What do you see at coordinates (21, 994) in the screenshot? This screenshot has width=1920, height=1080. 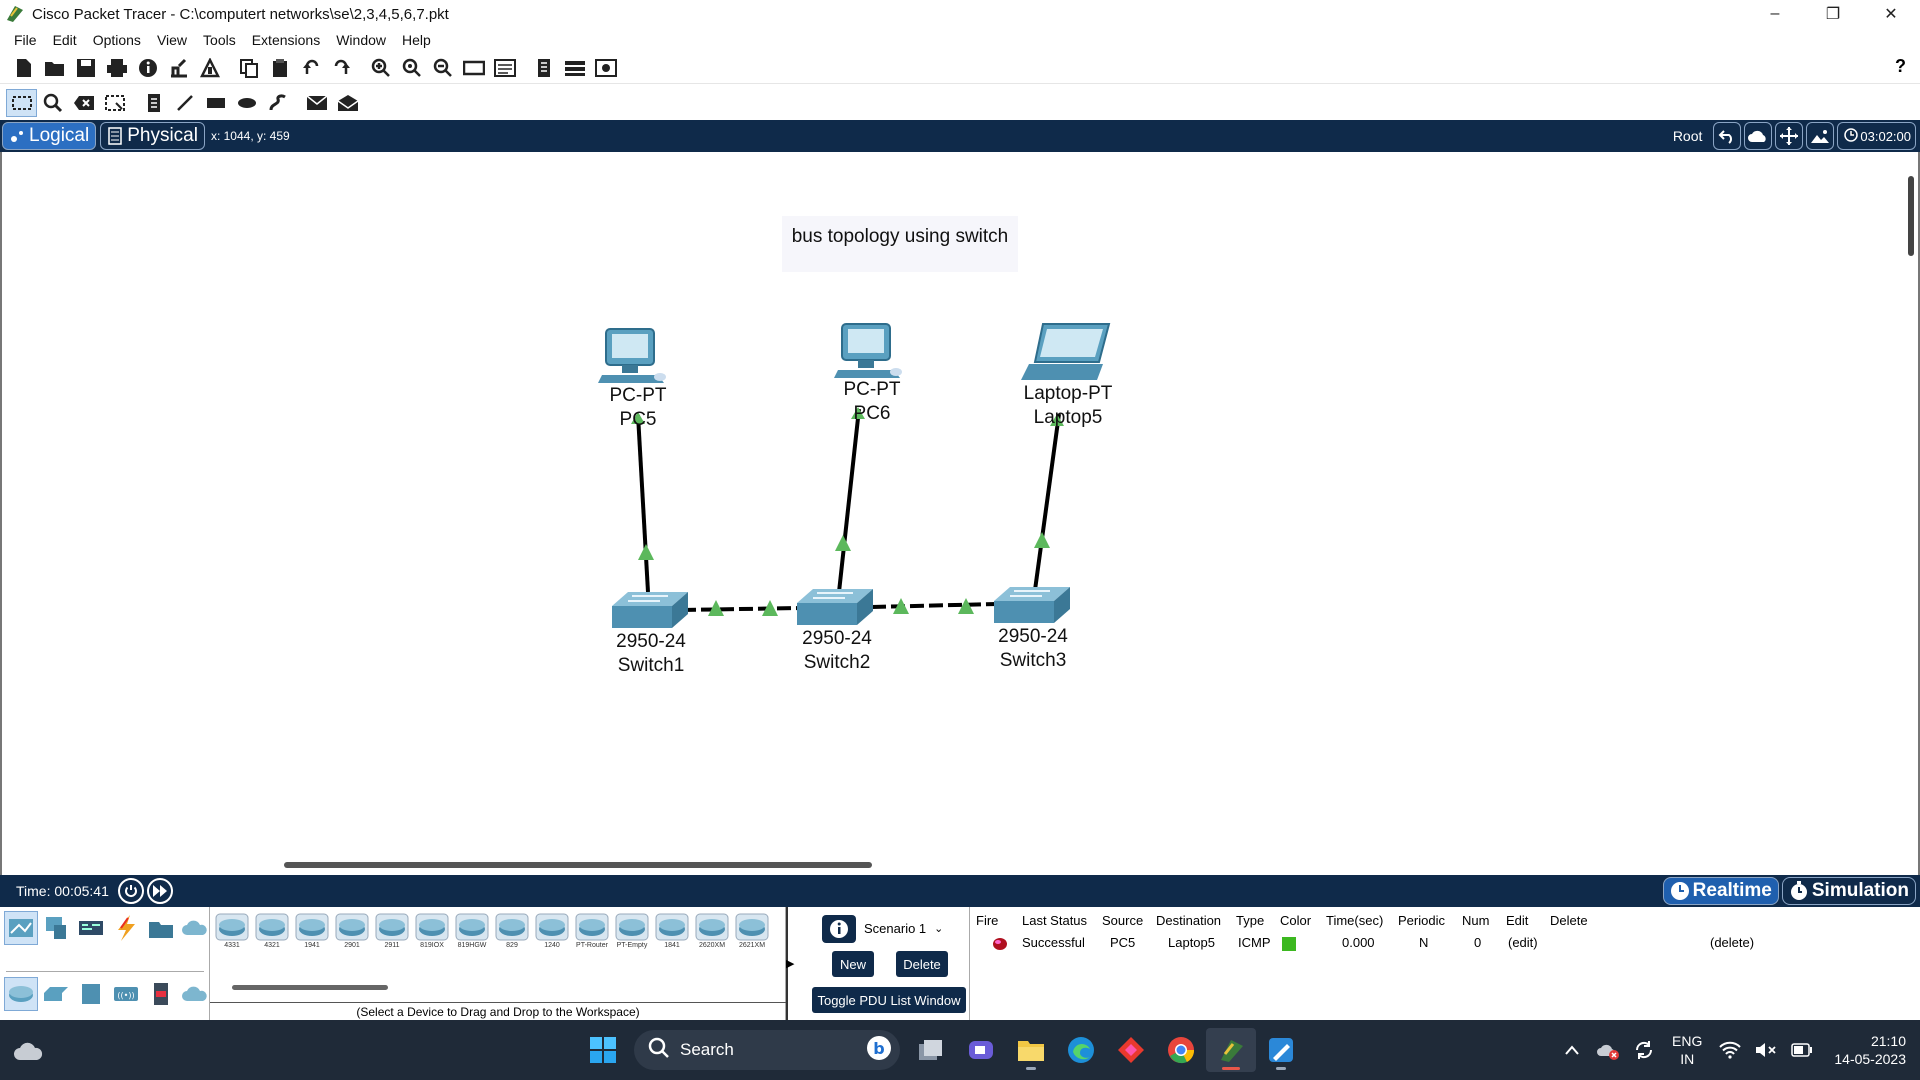 I see `routers-icon` at bounding box center [21, 994].